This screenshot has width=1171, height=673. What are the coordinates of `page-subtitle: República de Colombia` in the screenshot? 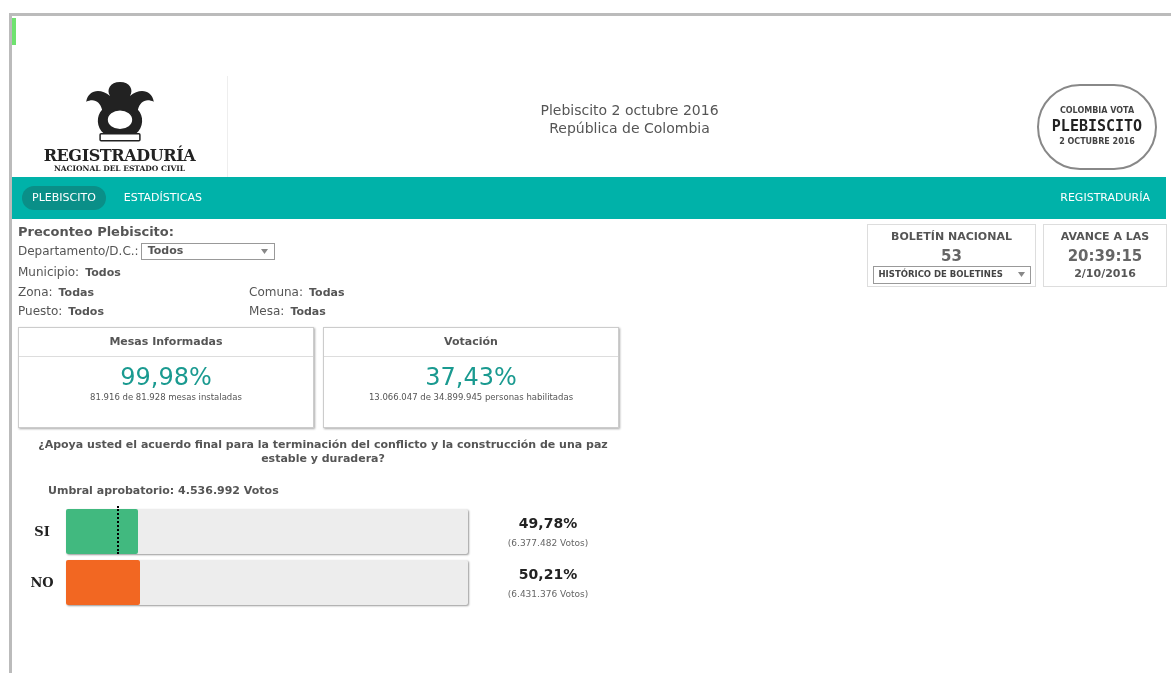 It's located at (629, 128).